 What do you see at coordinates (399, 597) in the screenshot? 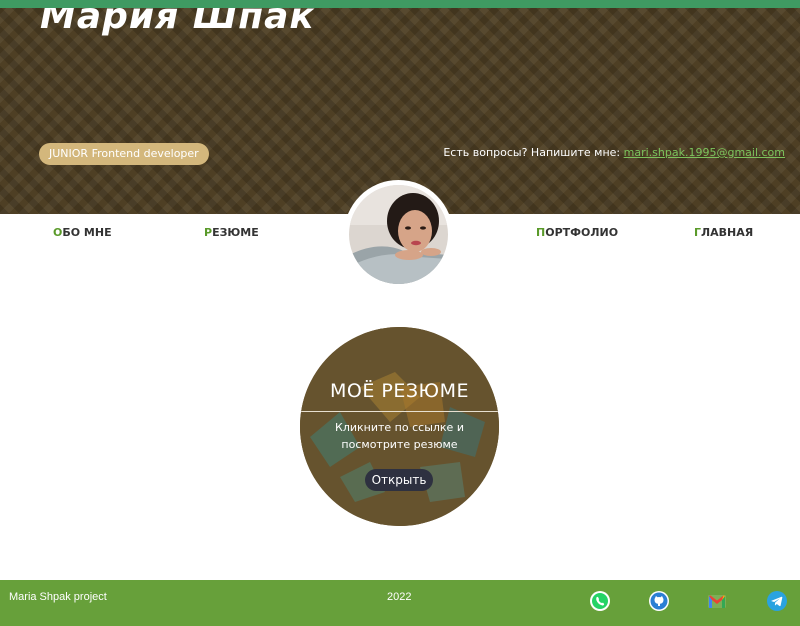
I see `footer-year: 2022` at bounding box center [399, 597].